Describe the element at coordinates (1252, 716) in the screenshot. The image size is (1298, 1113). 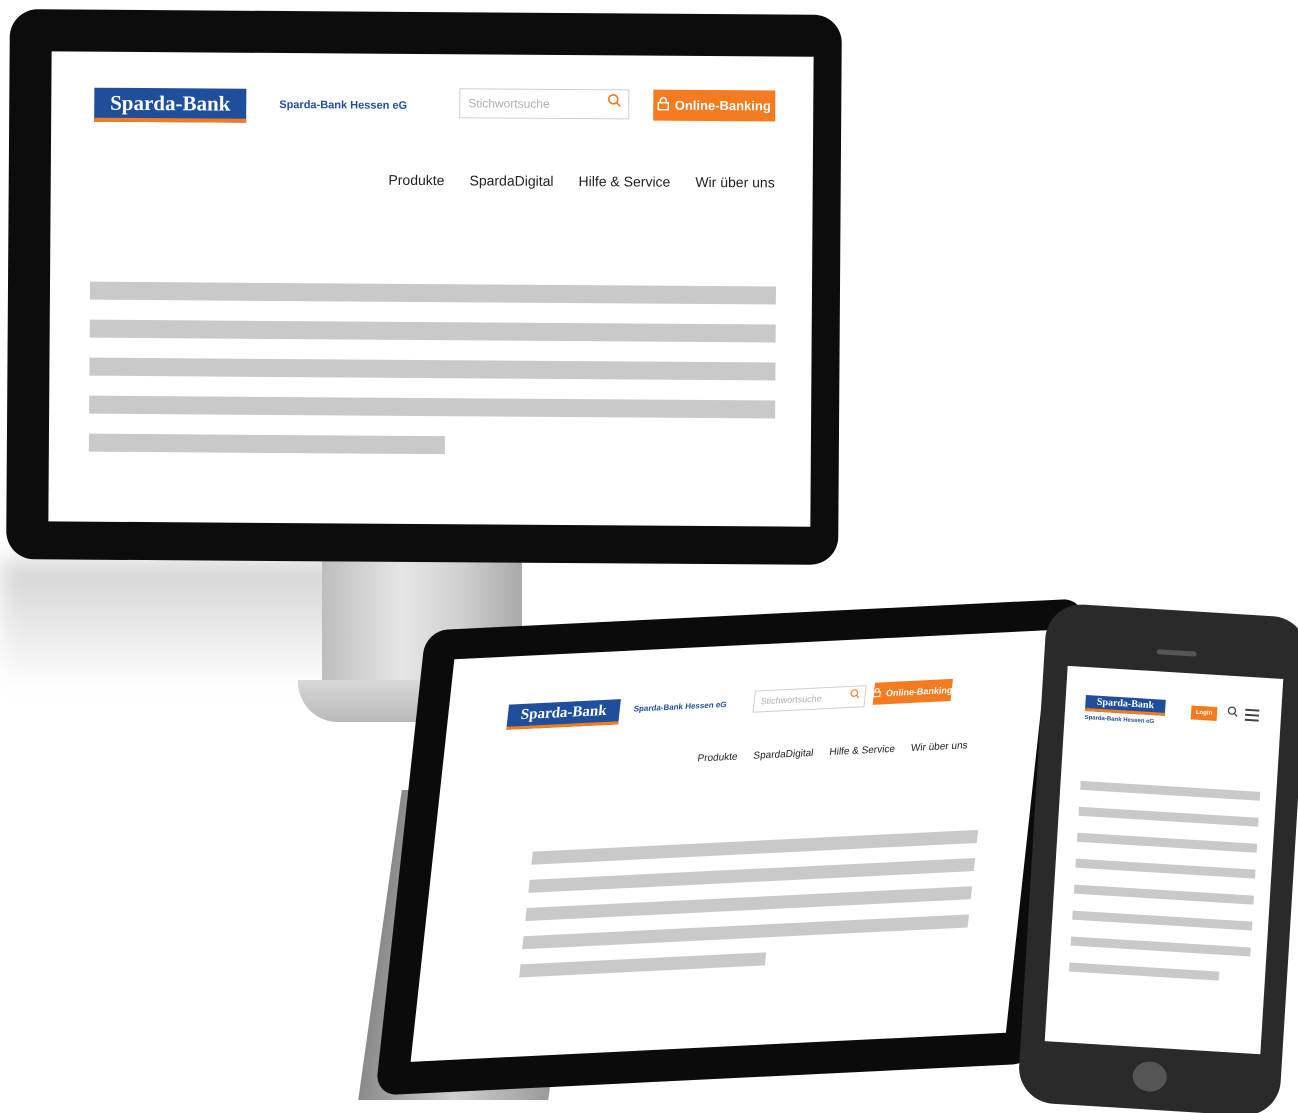
I see `hamburger-menu-icon` at that location.